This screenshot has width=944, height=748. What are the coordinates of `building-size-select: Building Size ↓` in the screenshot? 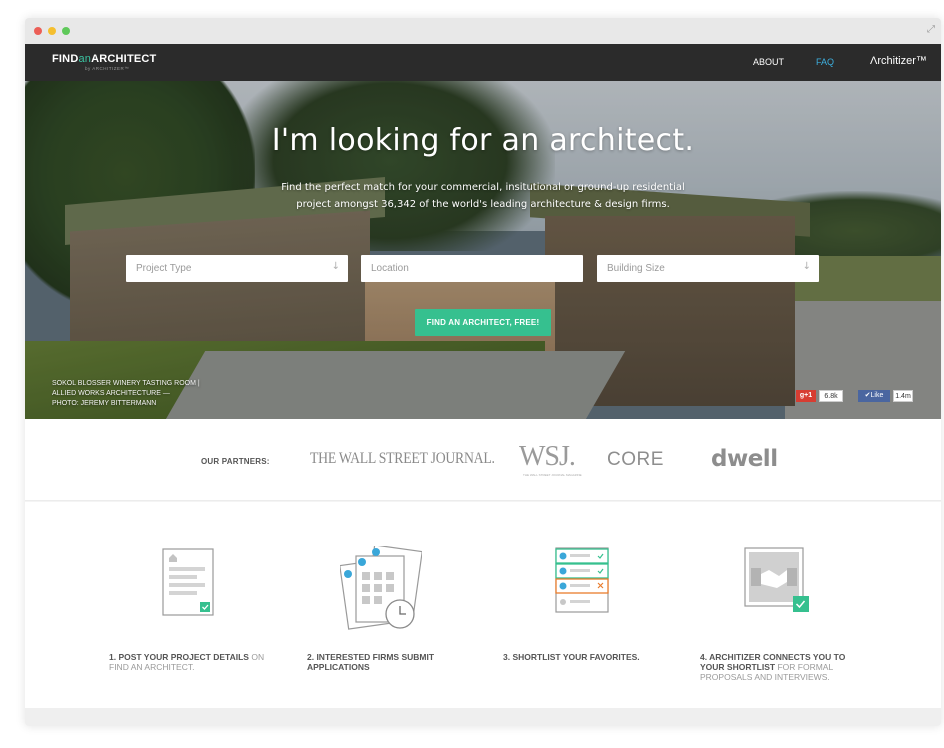 It's located at (708, 268).